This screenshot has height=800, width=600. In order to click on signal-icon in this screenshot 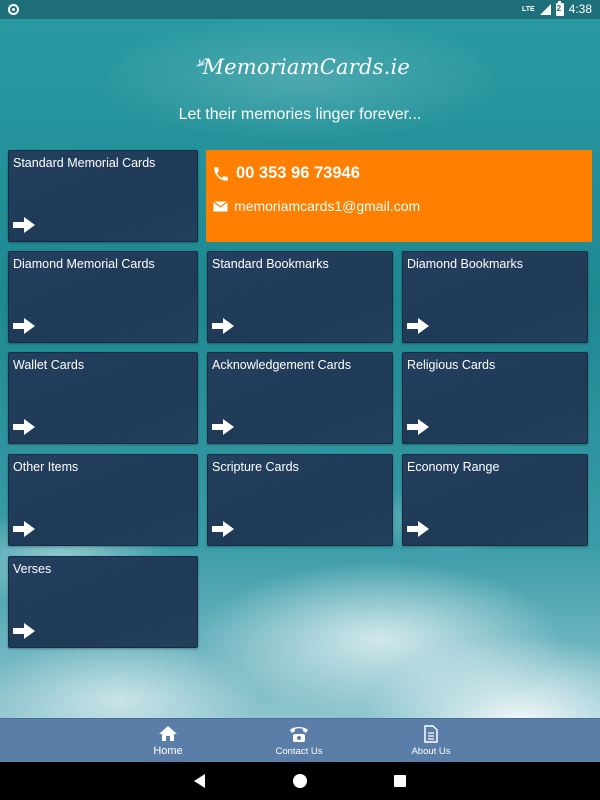, I will do `click(545, 9)`.